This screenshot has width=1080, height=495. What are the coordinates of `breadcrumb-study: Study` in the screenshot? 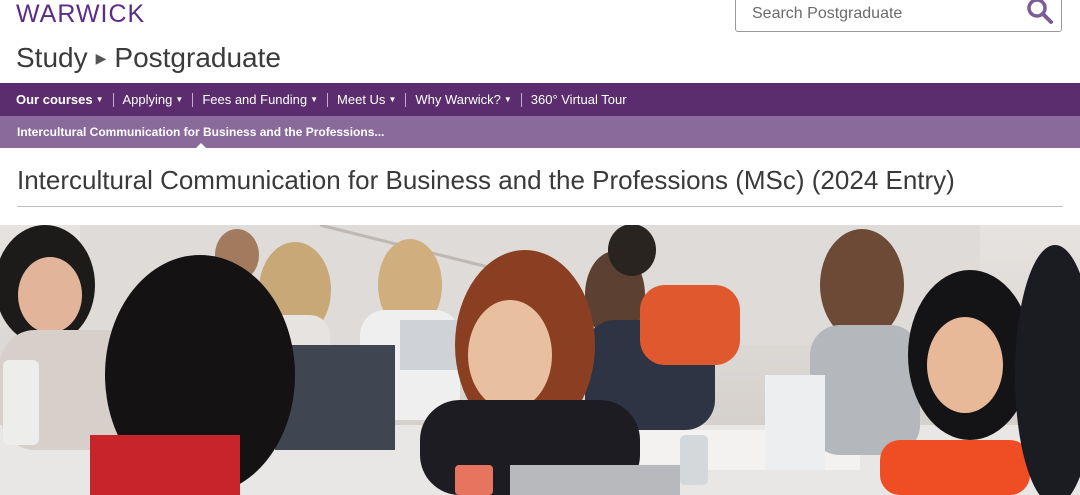 It's located at (52, 58).